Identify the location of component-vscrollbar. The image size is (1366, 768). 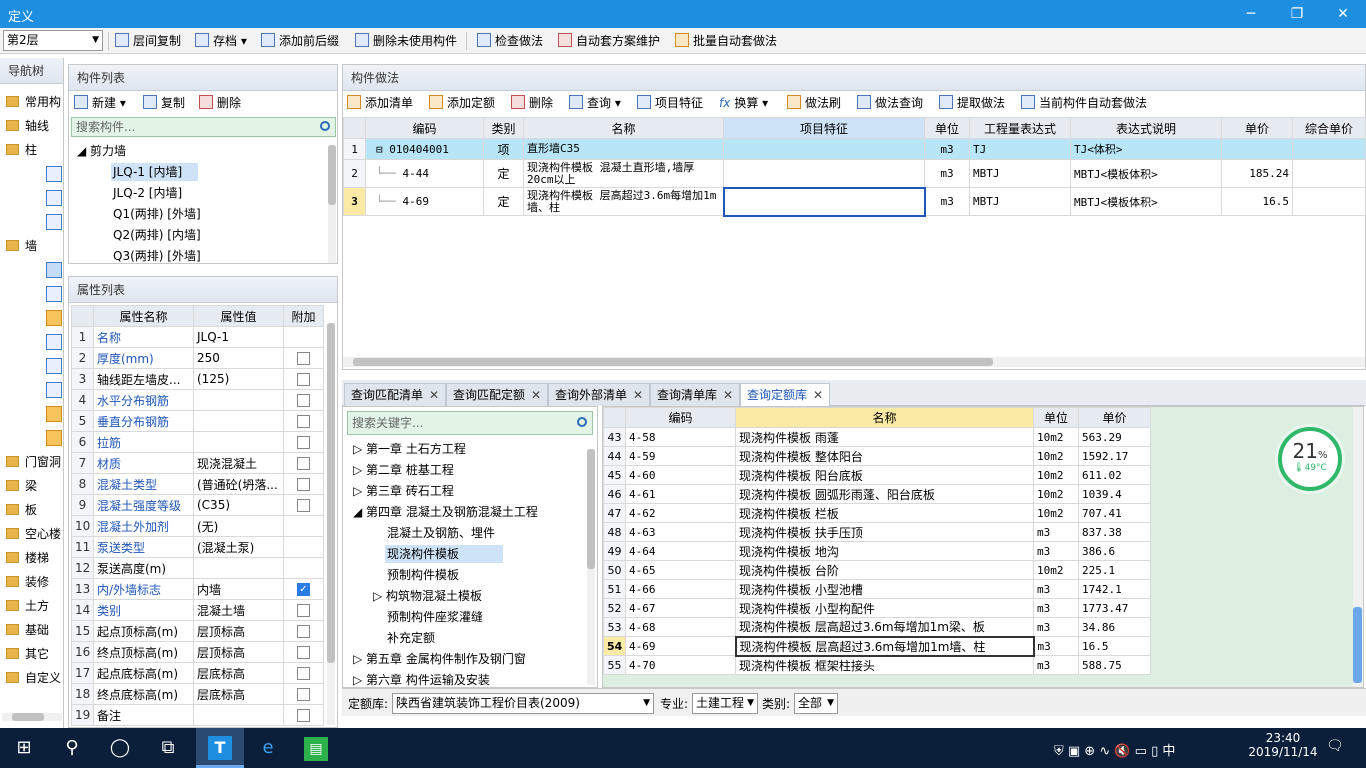
(332, 204).